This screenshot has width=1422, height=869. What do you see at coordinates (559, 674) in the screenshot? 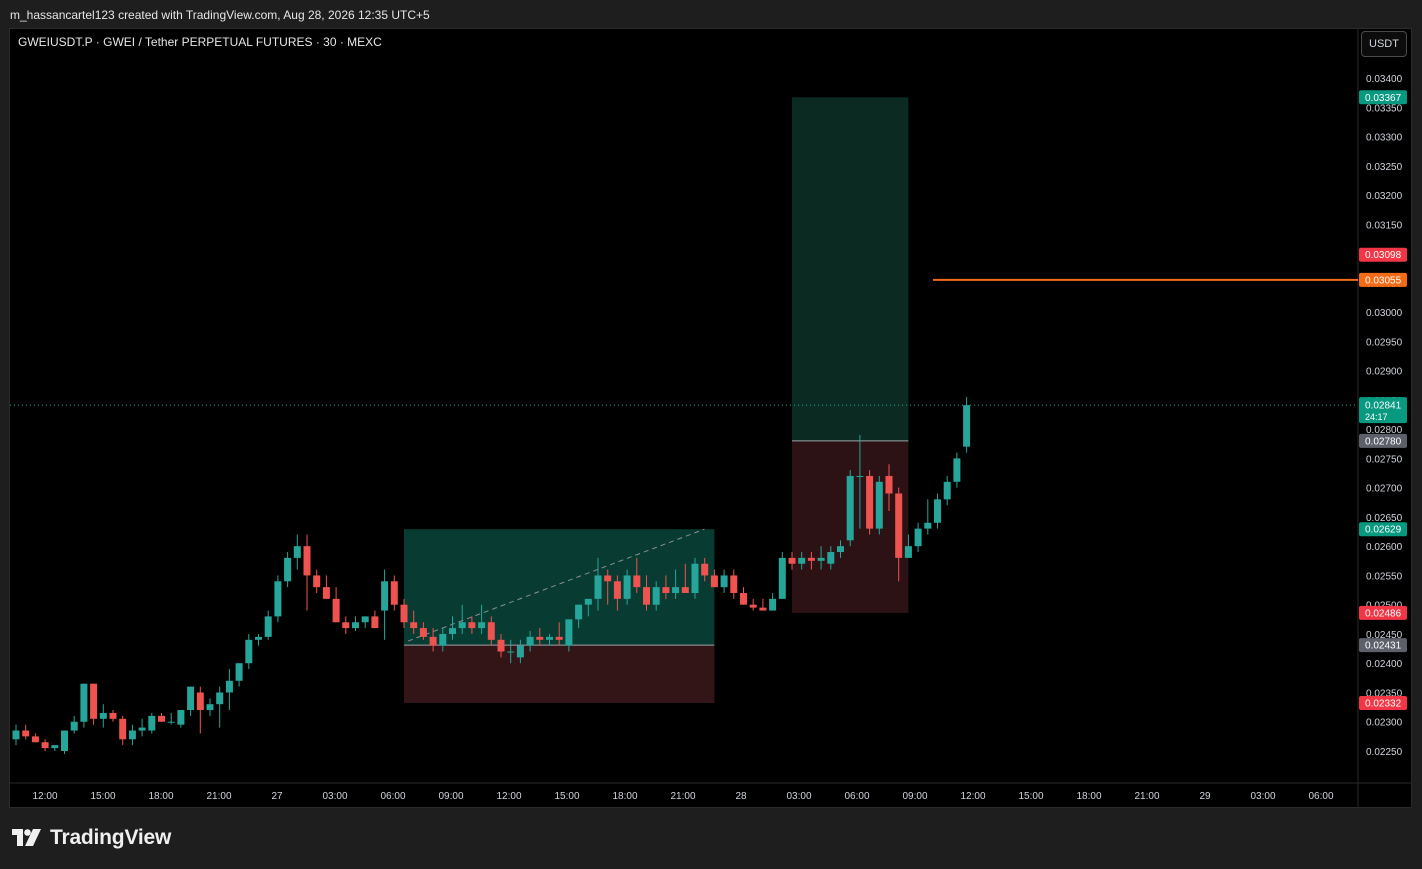
I see `position-loss-zone` at bounding box center [559, 674].